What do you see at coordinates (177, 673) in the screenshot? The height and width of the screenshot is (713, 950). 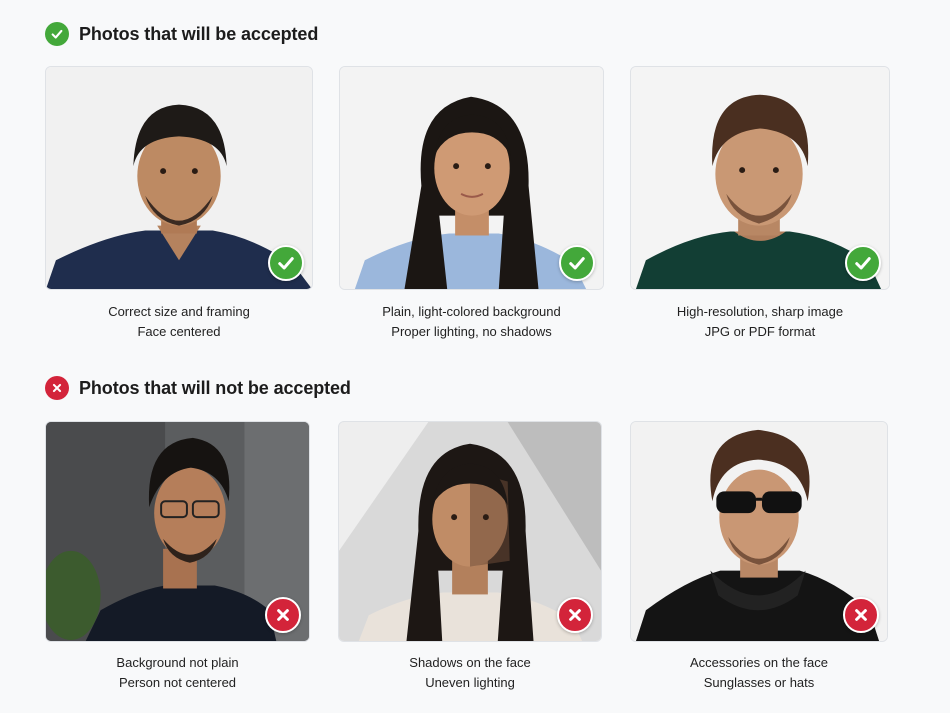 I see `rejected-caption-1: Background not plain Person not centered` at bounding box center [177, 673].